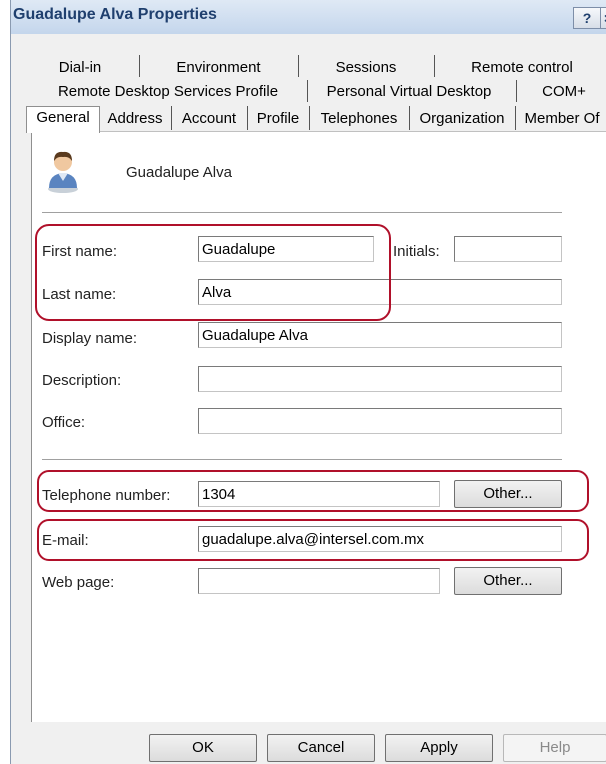  Describe the element at coordinates (209, 119) in the screenshot. I see `tab-account: Account` at that location.